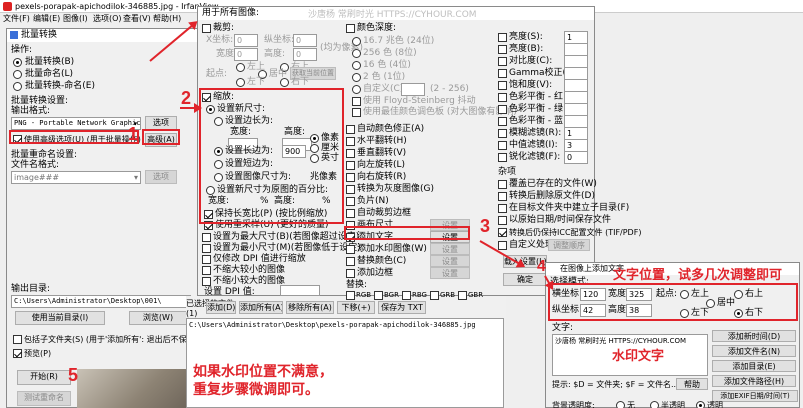  Describe the element at coordinates (502, 97) in the screenshot. I see `red-checkbox` at that location.